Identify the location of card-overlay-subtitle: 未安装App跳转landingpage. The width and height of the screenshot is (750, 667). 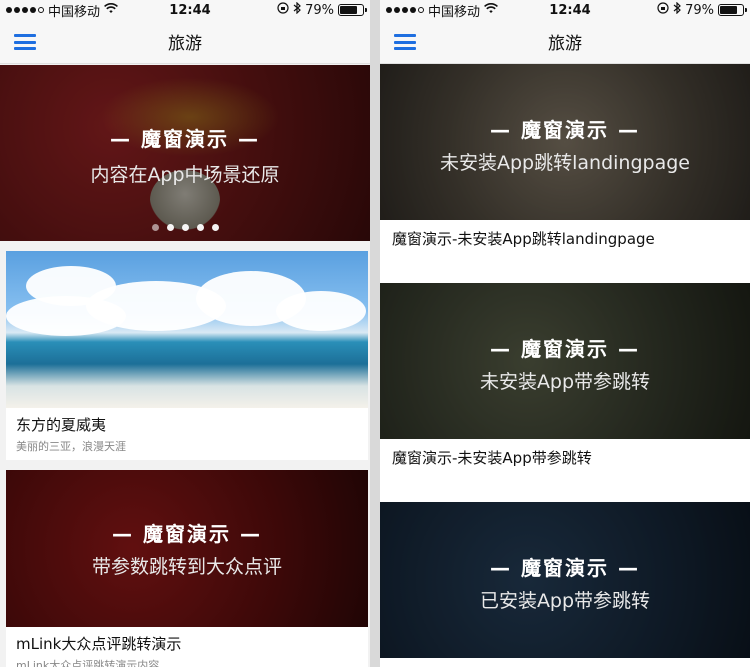
(565, 163).